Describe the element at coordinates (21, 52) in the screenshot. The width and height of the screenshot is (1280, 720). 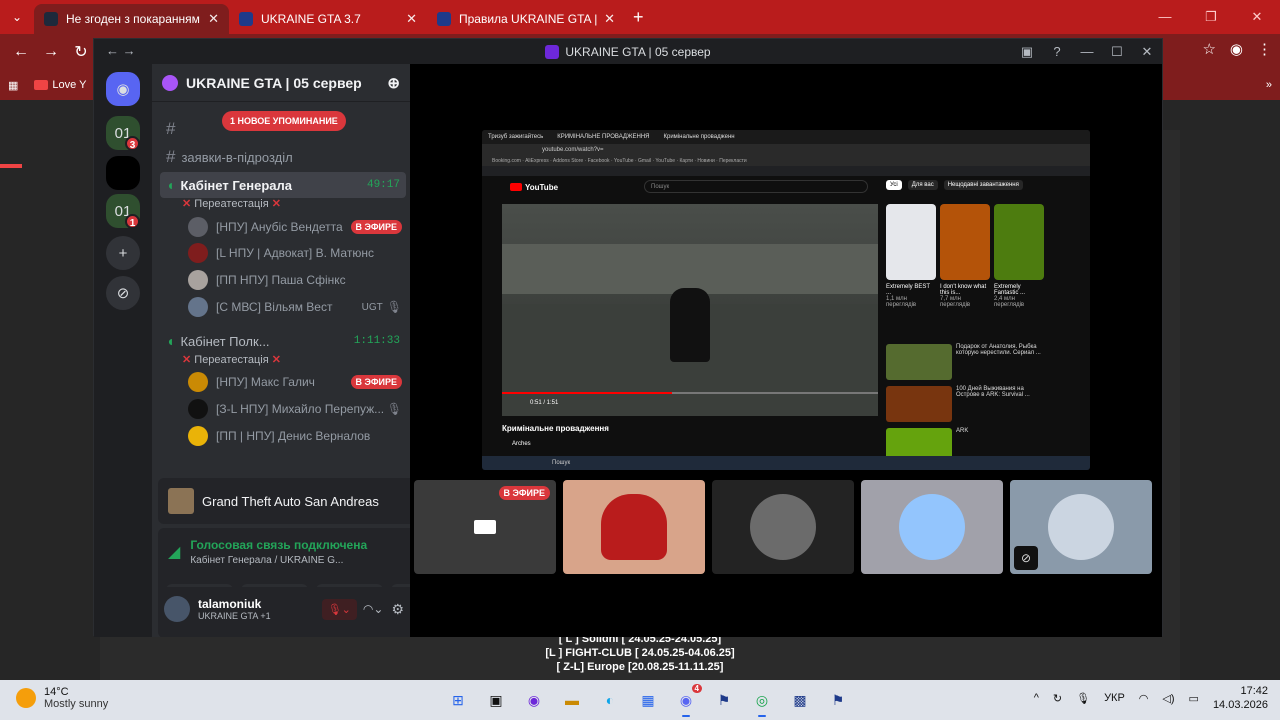
I see `back-icon: ←` at that location.